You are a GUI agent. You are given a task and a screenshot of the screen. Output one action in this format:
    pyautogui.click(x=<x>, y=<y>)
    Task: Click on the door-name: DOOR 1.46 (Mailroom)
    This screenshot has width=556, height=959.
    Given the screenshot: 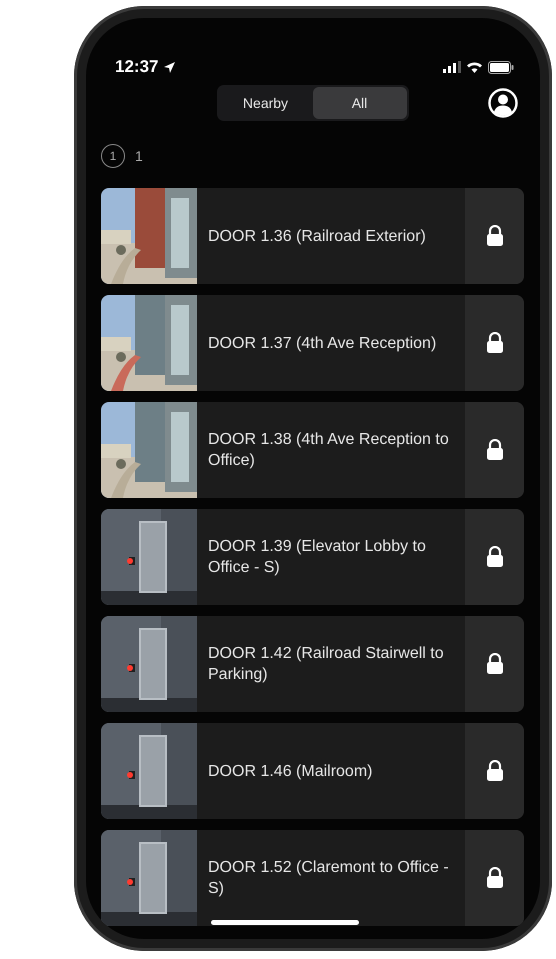 What is the action you would take?
    pyautogui.click(x=290, y=772)
    